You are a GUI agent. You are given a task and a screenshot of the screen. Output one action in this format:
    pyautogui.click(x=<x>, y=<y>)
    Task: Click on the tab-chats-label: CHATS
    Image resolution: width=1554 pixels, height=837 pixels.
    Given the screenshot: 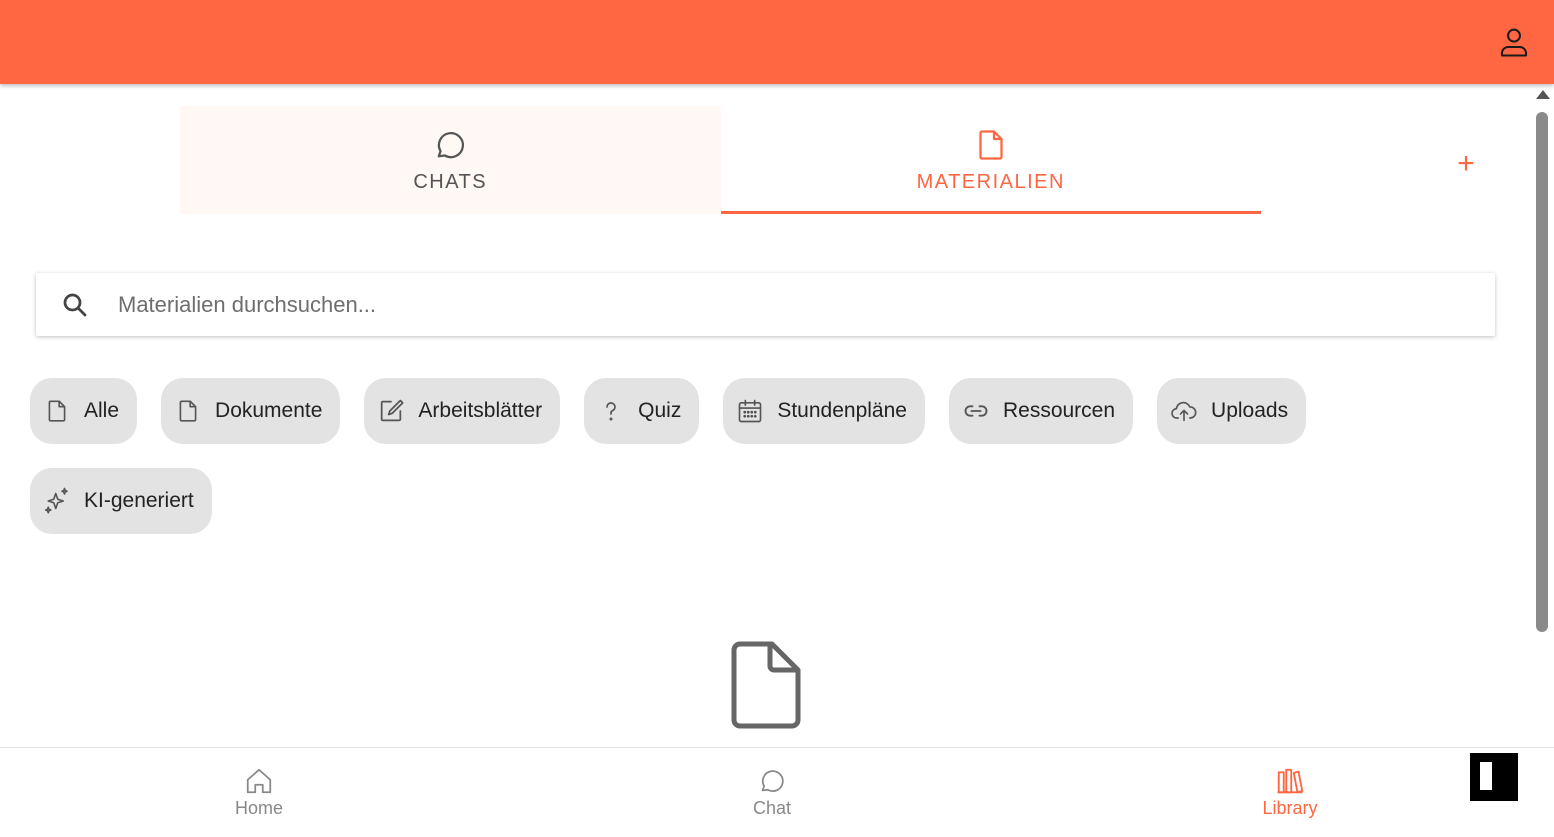 What is the action you would take?
    pyautogui.click(x=450, y=181)
    